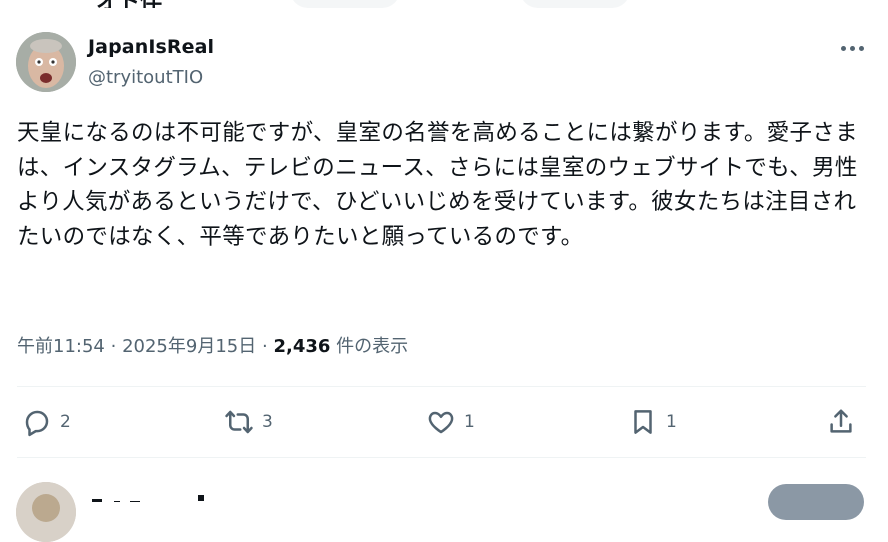  Describe the element at coordinates (469, 422) in the screenshot. I see `like-count: 1` at that location.